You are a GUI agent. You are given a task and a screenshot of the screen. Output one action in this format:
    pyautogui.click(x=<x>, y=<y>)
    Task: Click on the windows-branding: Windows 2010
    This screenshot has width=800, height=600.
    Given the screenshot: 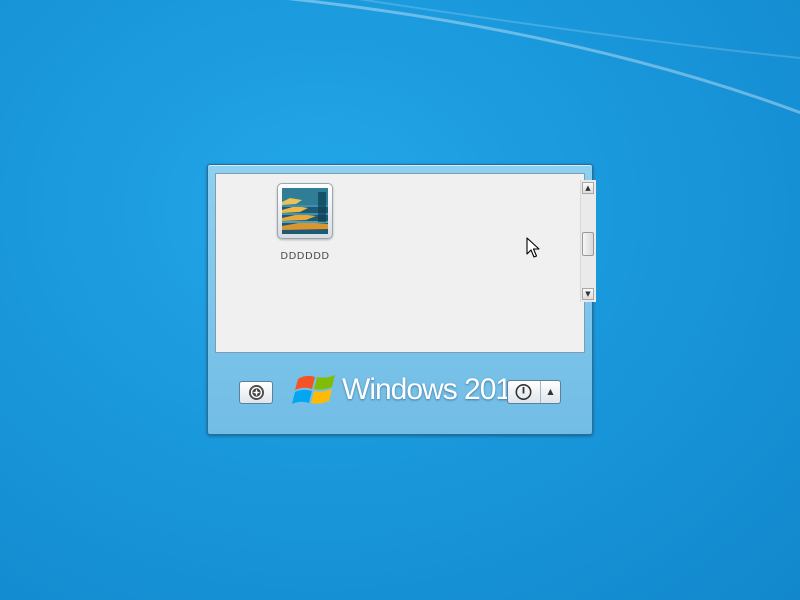 What is the action you would take?
    pyautogui.click(x=400, y=391)
    